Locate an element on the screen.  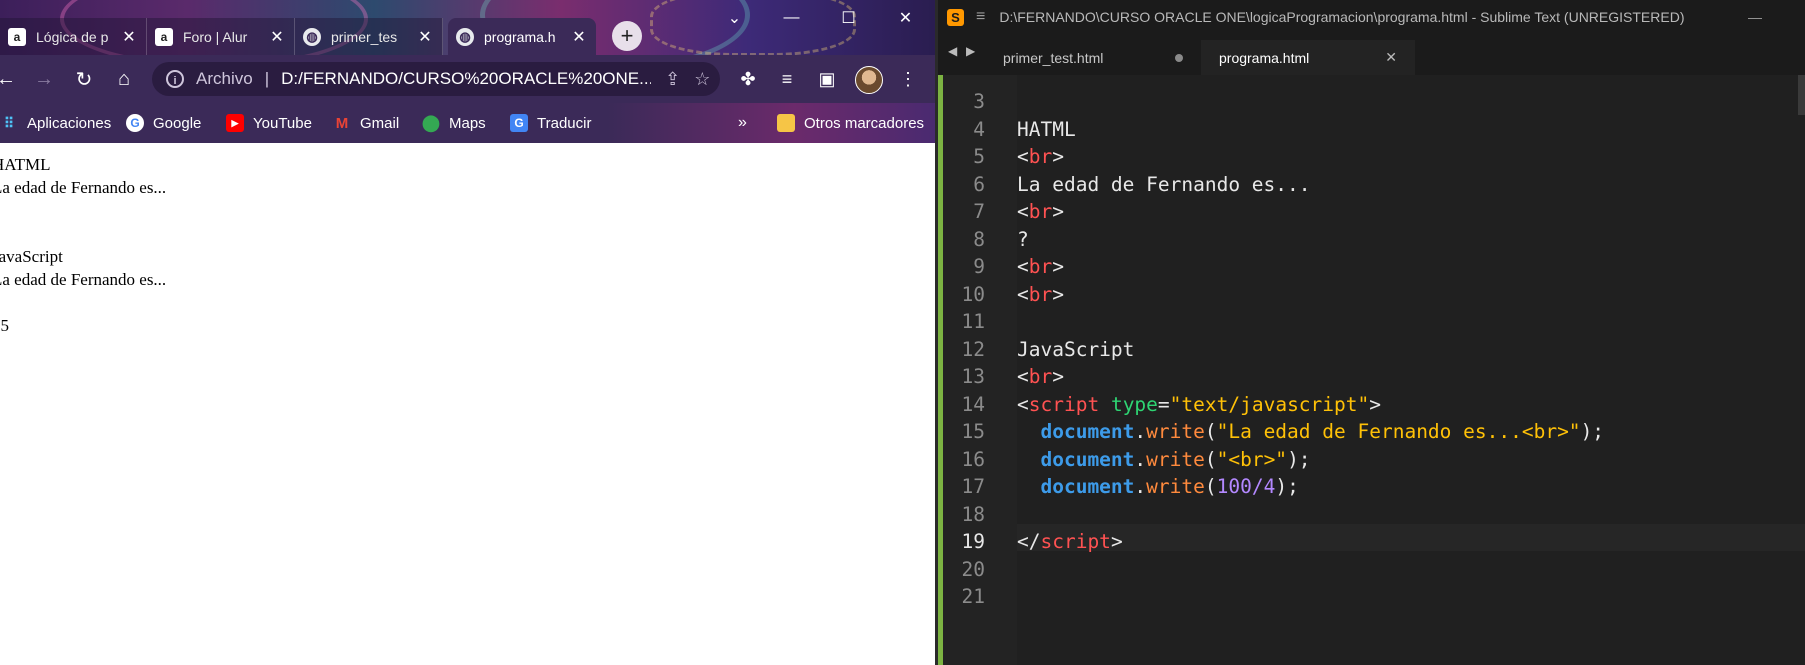
line-number: 11 is located at coordinates (973, 321).